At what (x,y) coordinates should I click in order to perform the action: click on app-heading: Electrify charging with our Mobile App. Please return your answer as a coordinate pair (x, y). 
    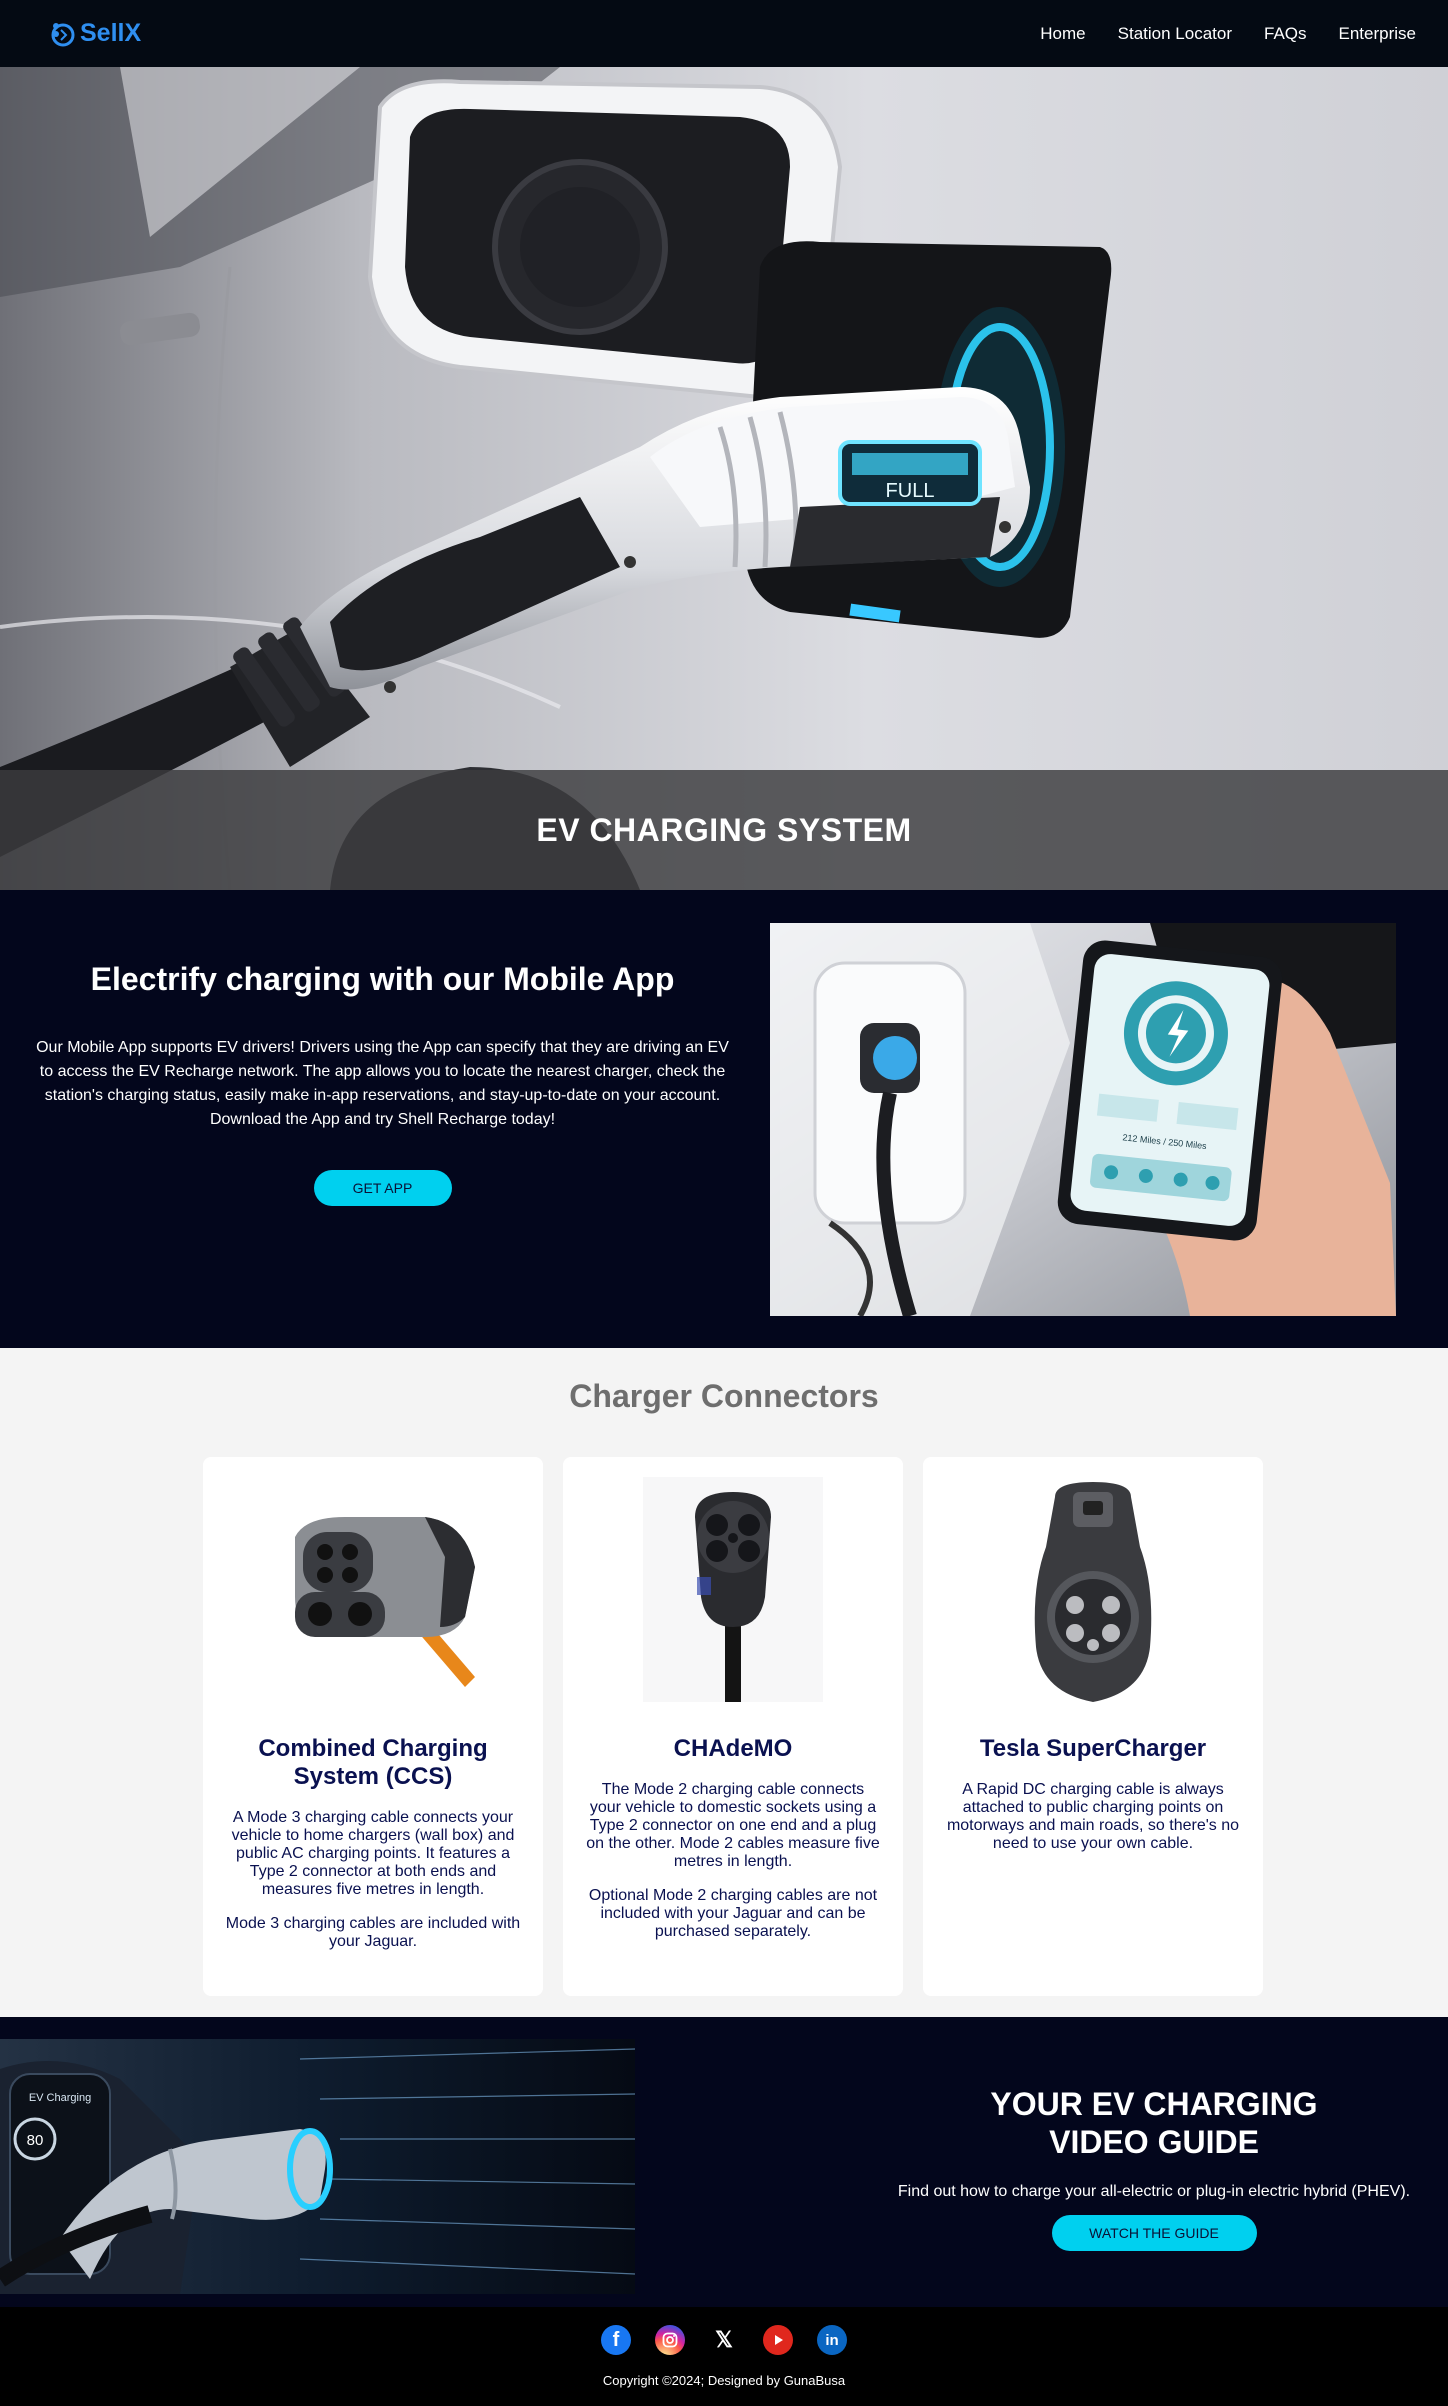
    Looking at the image, I should click on (382, 979).